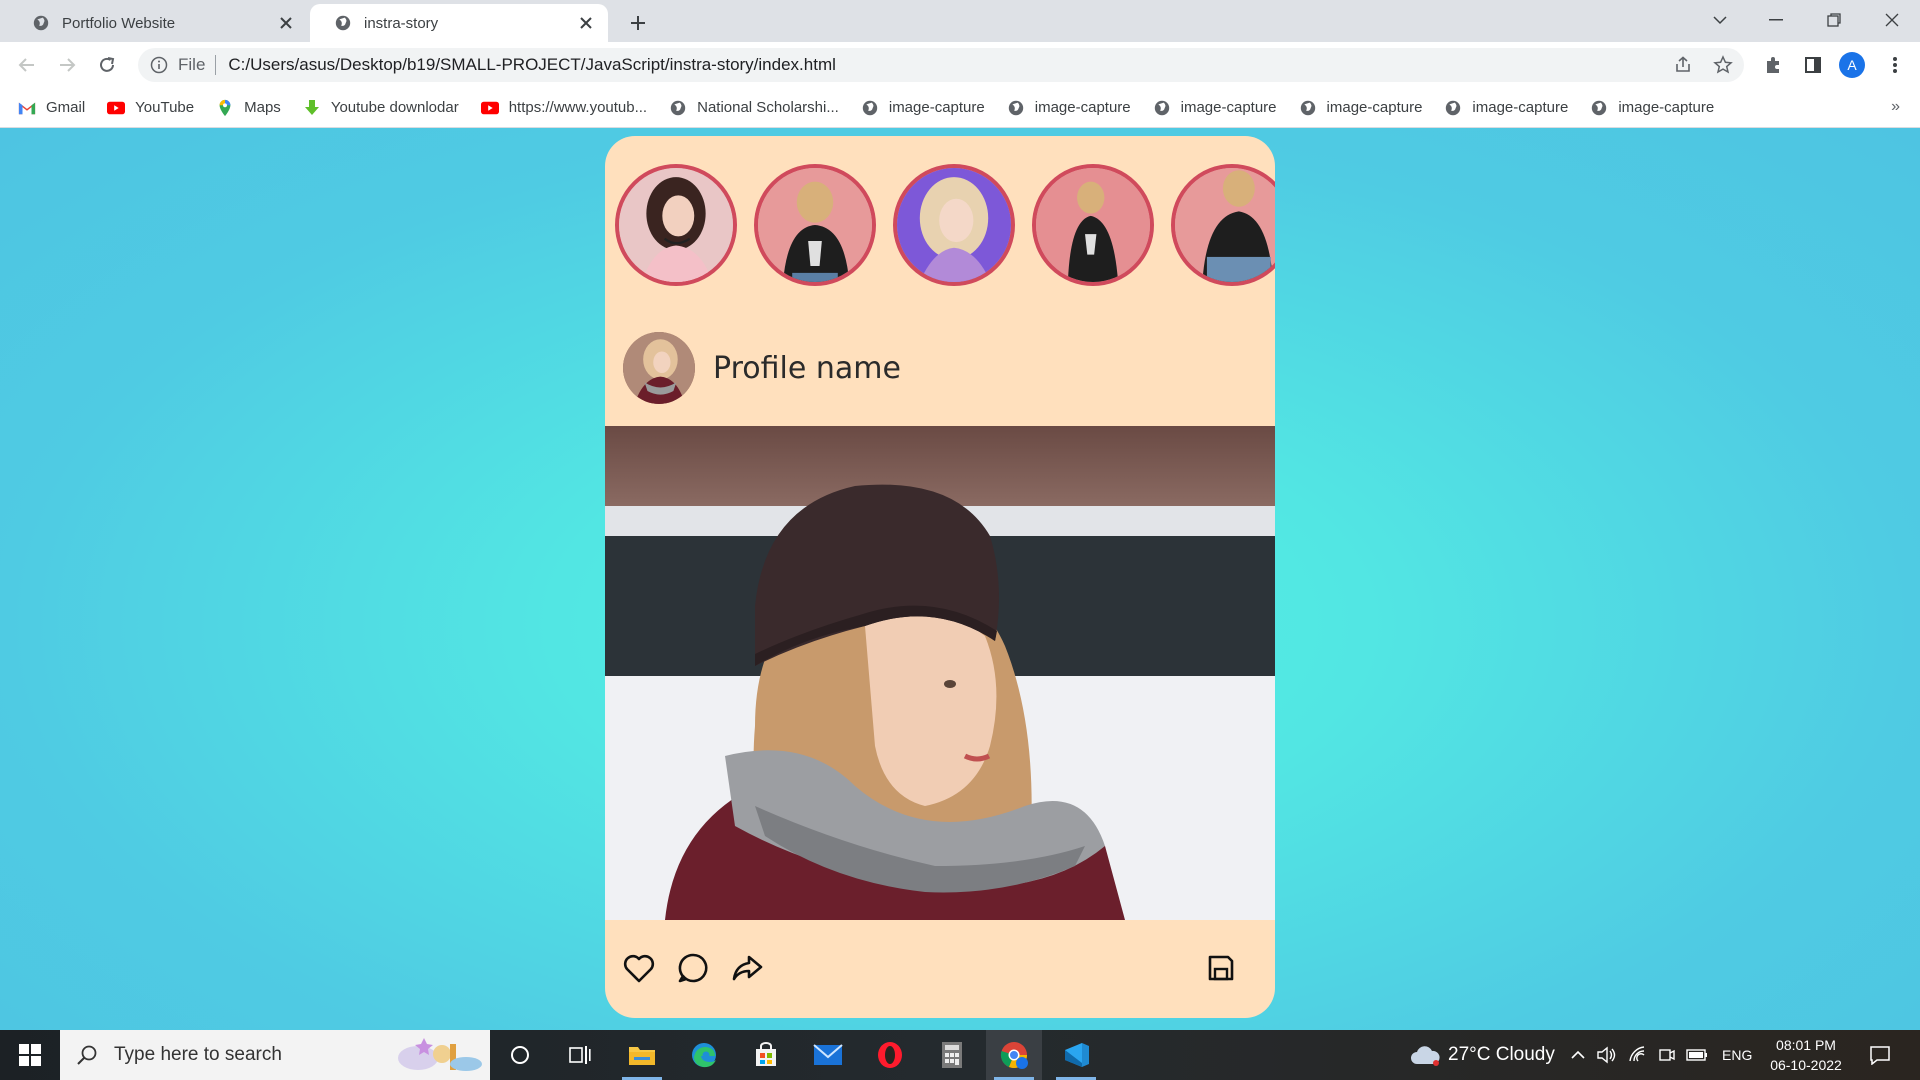 This screenshot has width=1920, height=1080. I want to click on bookmark-star-button, so click(1723, 65).